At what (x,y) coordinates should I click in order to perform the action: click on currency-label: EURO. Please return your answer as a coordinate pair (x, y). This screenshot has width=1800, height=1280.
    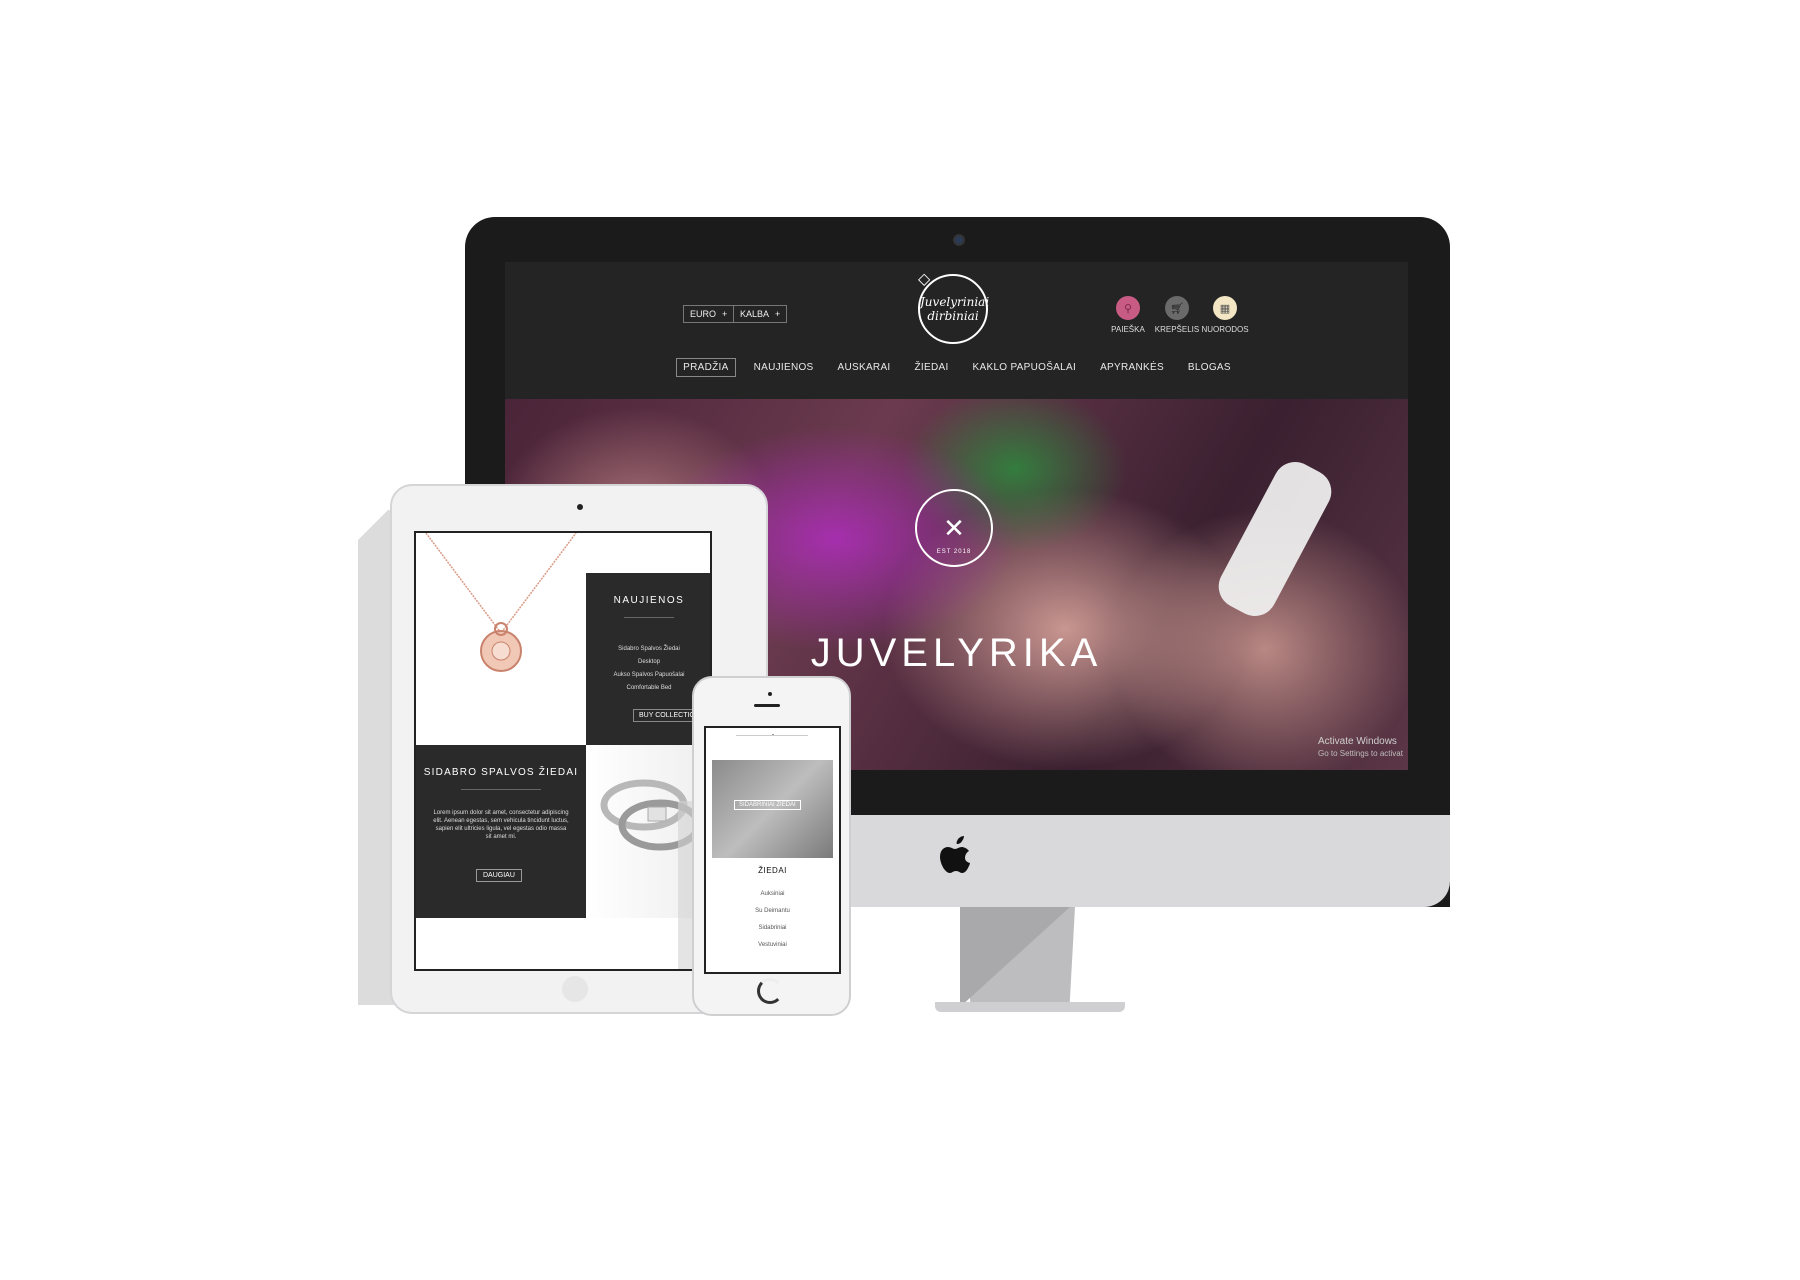
    Looking at the image, I should click on (703, 314).